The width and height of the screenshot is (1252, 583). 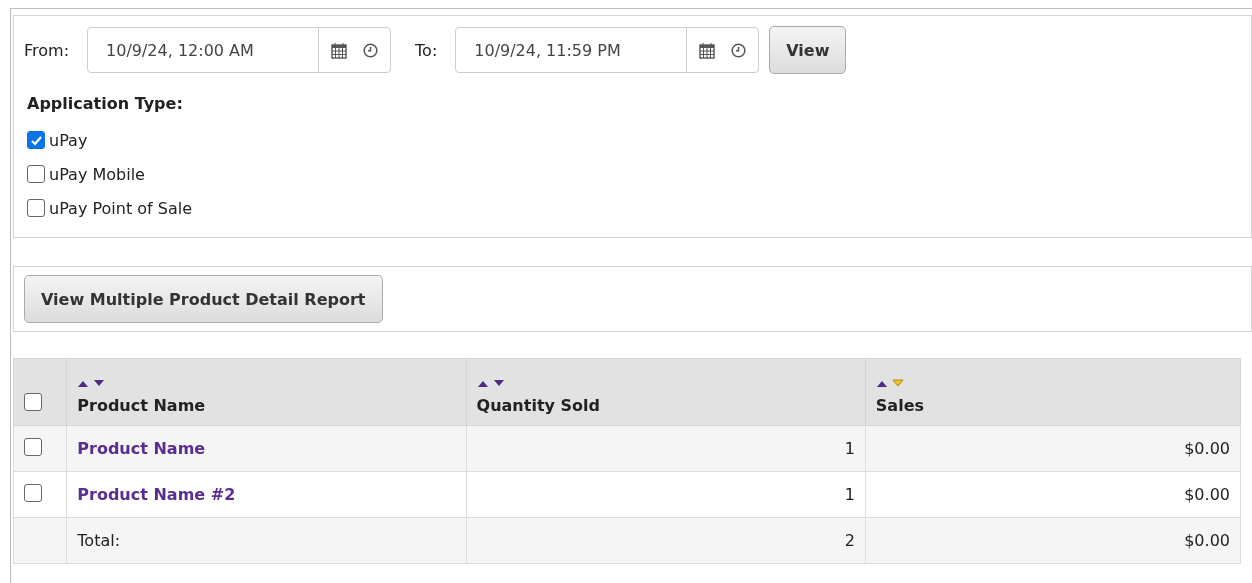 What do you see at coordinates (105, 103) in the screenshot?
I see `application-type-label: Application Type:` at bounding box center [105, 103].